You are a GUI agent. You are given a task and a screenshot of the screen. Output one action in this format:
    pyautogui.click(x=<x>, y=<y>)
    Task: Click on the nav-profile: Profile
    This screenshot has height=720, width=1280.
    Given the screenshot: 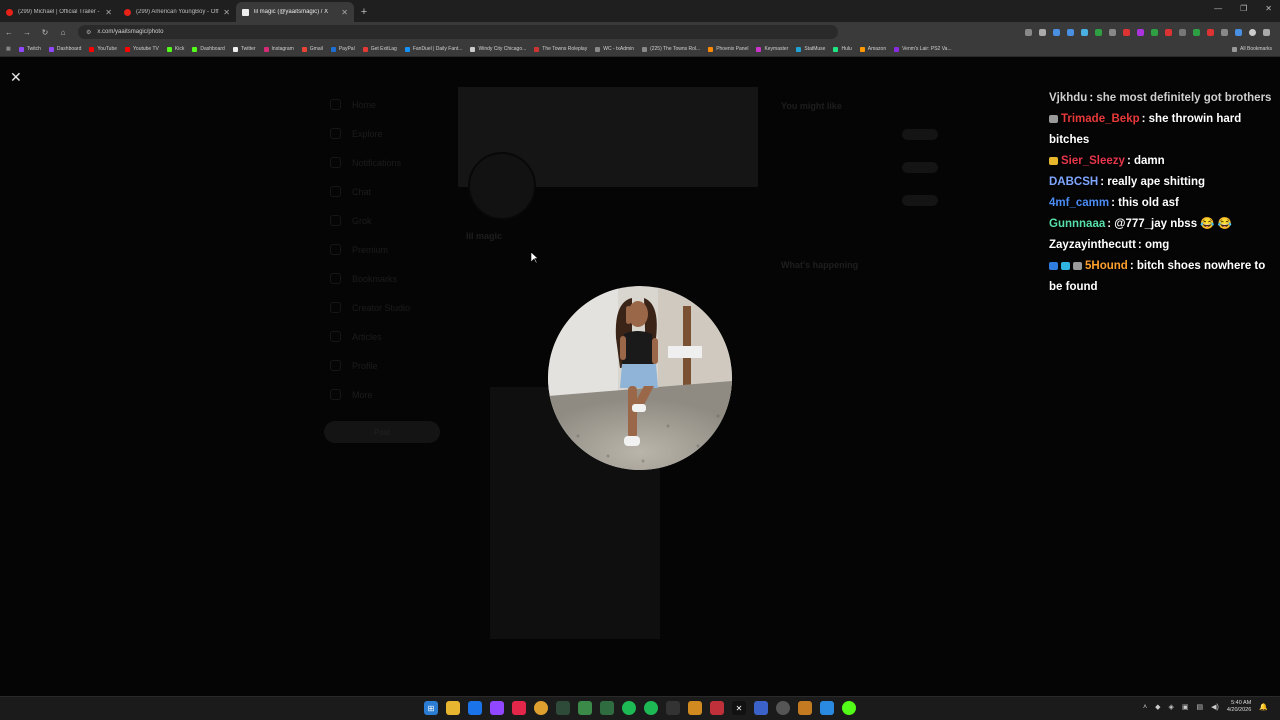 What is the action you would take?
    pyautogui.click(x=365, y=366)
    